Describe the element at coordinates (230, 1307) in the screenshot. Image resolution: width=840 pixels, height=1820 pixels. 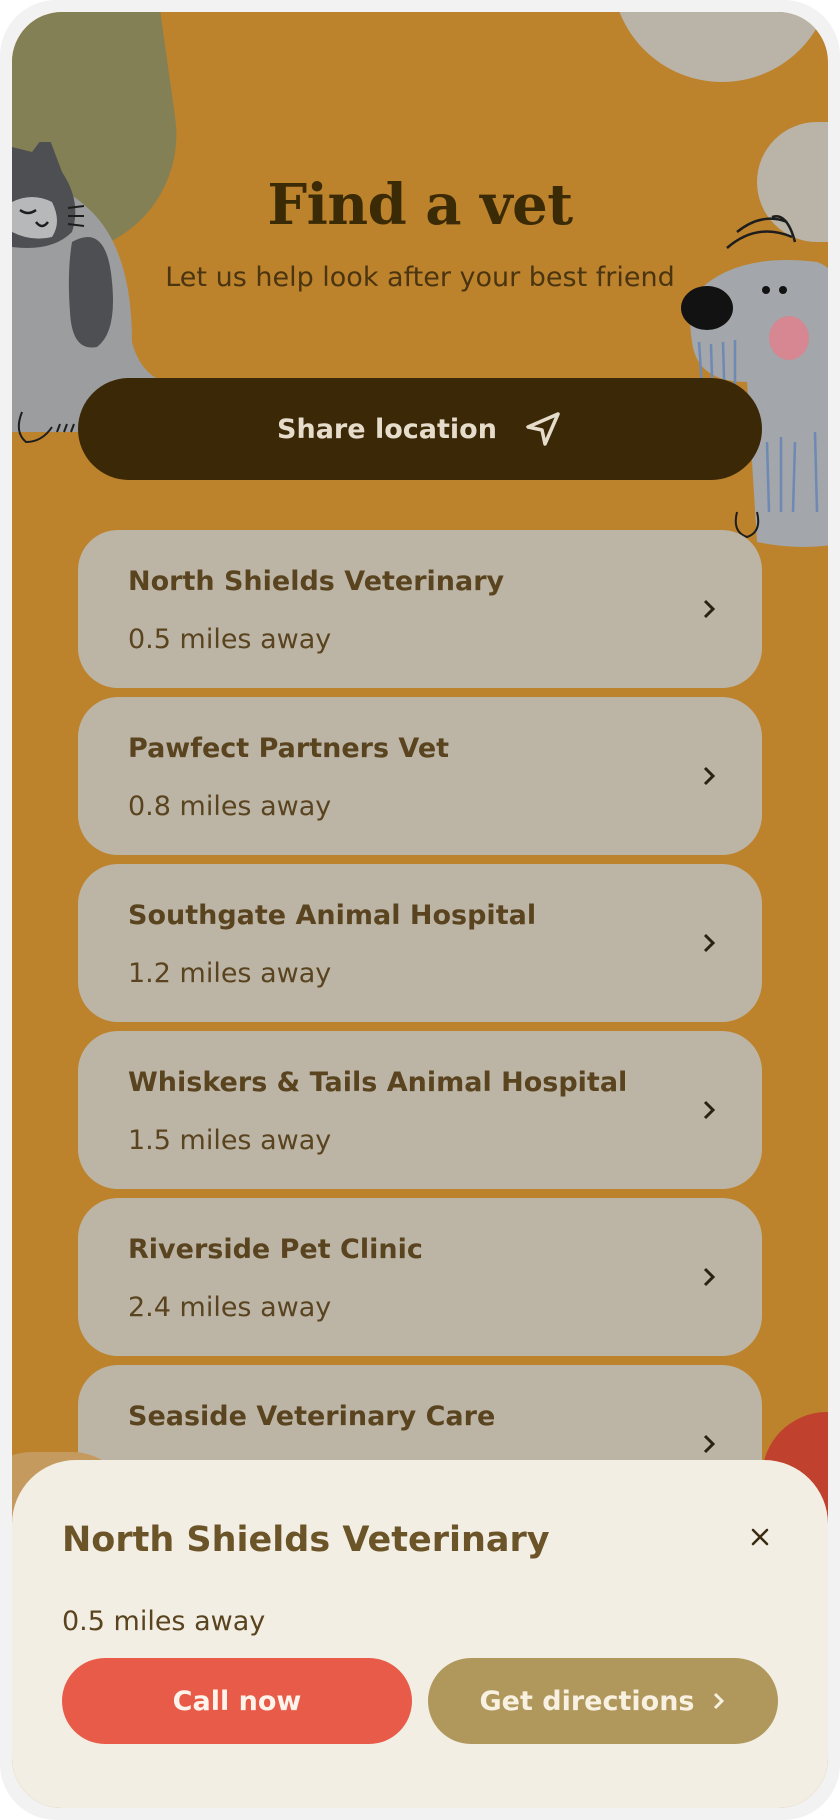
I see `vet-distance: 2.4 miles away` at that location.